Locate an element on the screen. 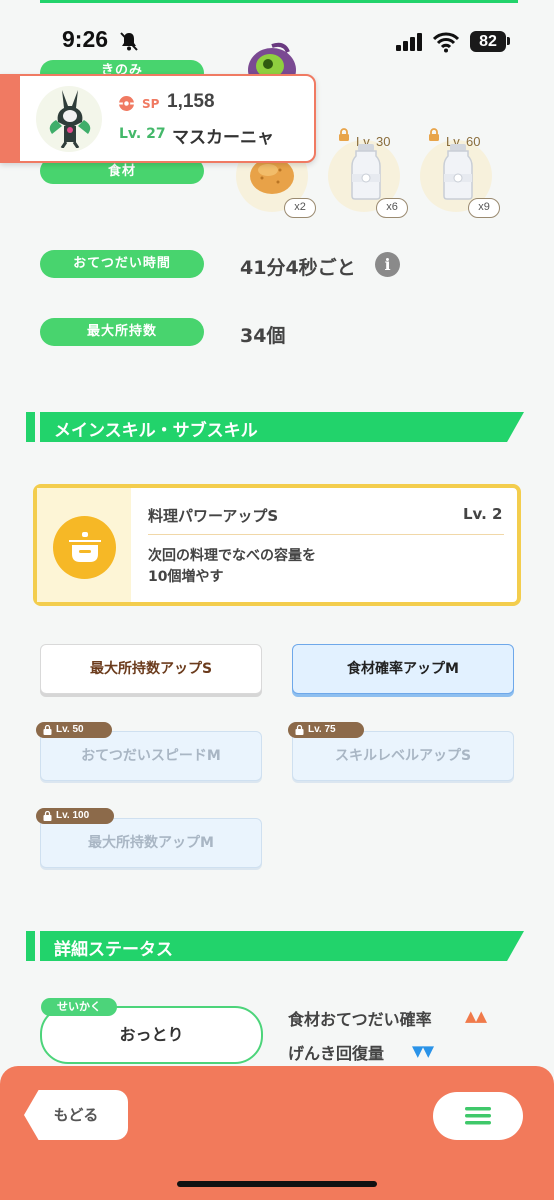  sub-skill-lock-tag-4: Lv. 75 is located at coordinates (326, 730).